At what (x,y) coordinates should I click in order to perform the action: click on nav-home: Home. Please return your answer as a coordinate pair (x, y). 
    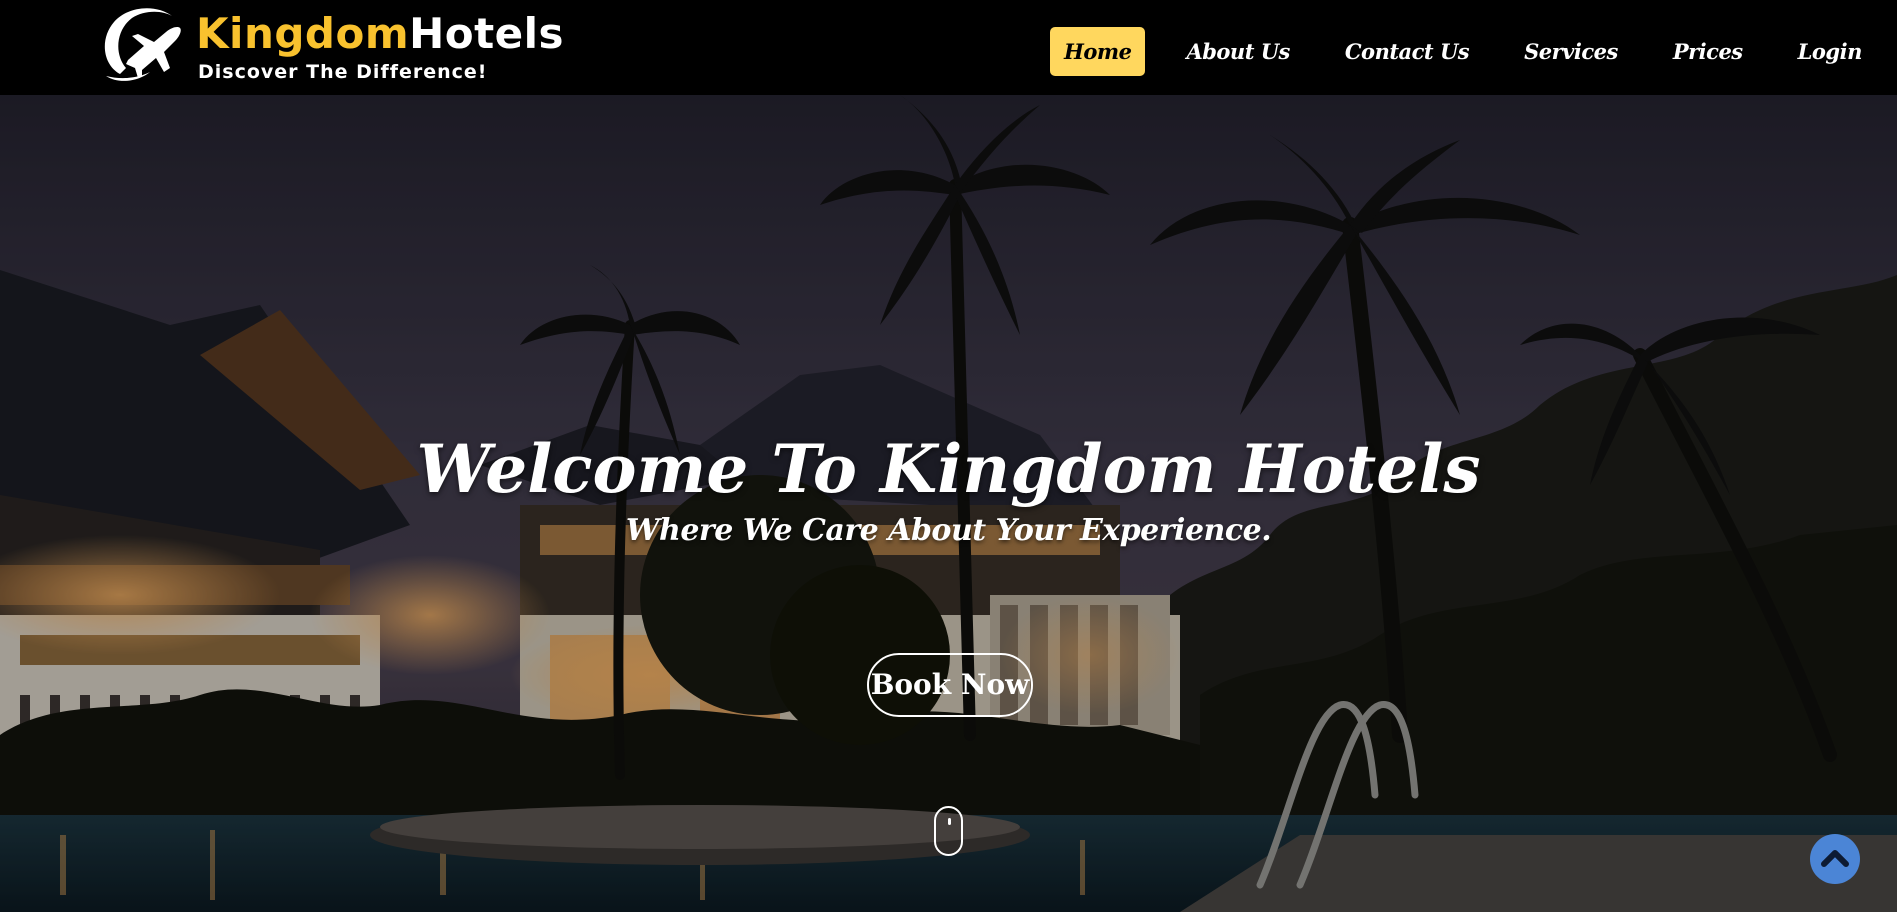
    Looking at the image, I should click on (1098, 51).